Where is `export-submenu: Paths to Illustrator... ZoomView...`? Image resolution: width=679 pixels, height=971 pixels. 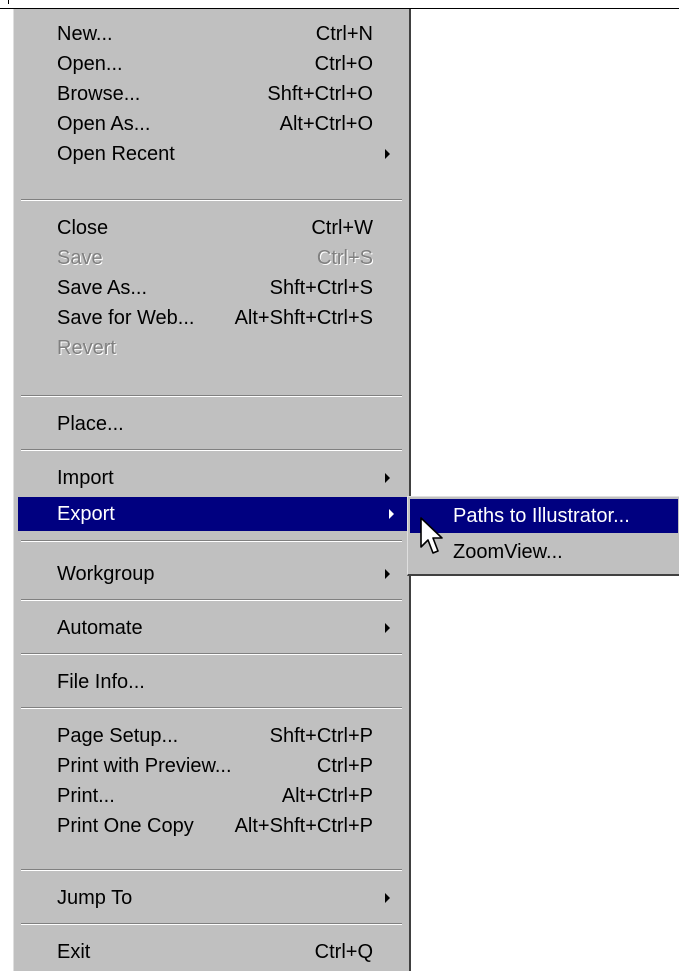
export-submenu: Paths to Illustrator... ZoomView... is located at coordinates (543, 536).